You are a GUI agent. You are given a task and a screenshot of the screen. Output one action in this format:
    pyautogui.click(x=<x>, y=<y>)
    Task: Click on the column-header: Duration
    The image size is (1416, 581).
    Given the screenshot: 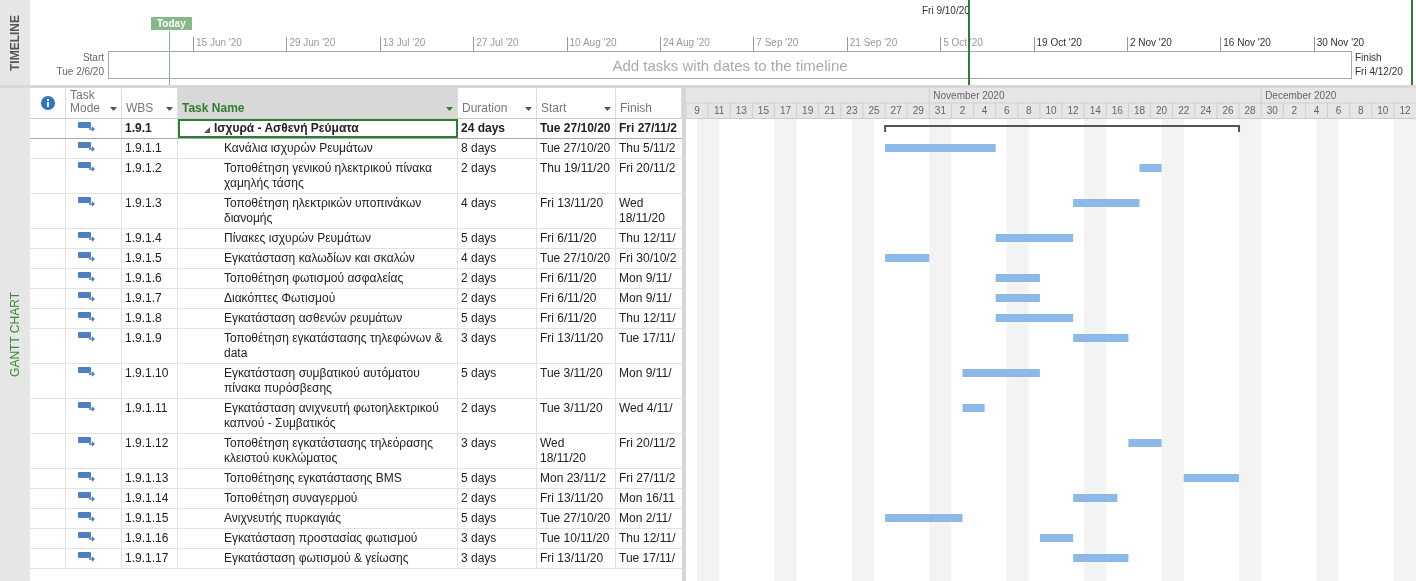 What is the action you would take?
    pyautogui.click(x=485, y=108)
    